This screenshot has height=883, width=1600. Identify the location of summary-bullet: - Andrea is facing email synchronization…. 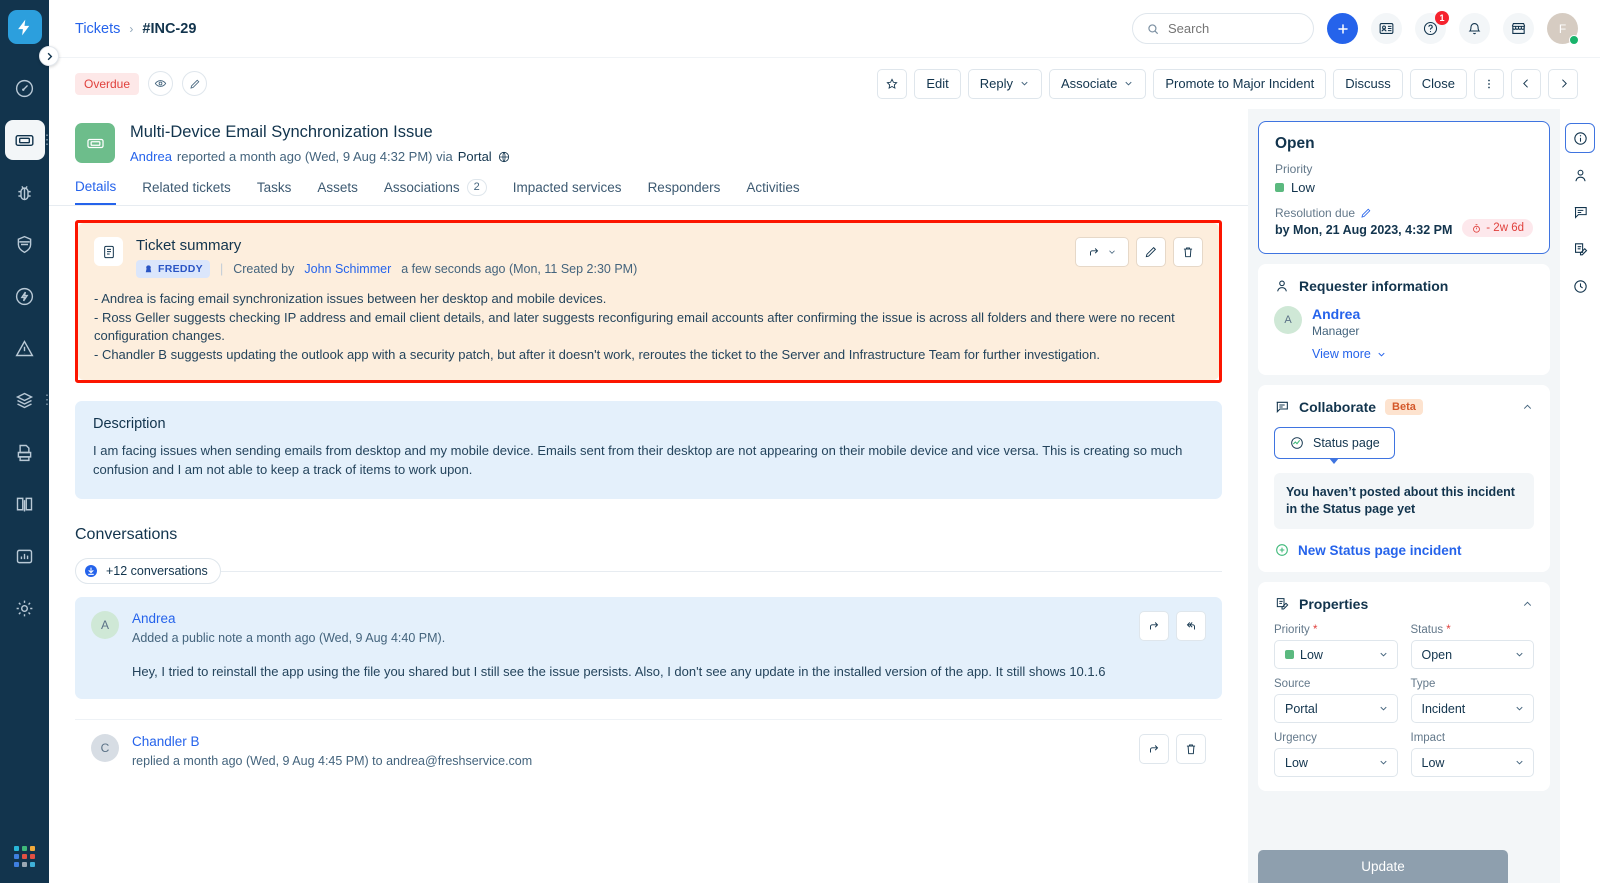
(350, 298).